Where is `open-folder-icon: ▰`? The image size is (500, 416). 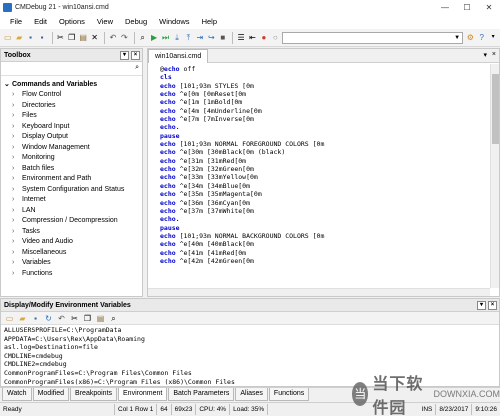
open-folder-icon: ▰ is located at coordinates (18, 37).